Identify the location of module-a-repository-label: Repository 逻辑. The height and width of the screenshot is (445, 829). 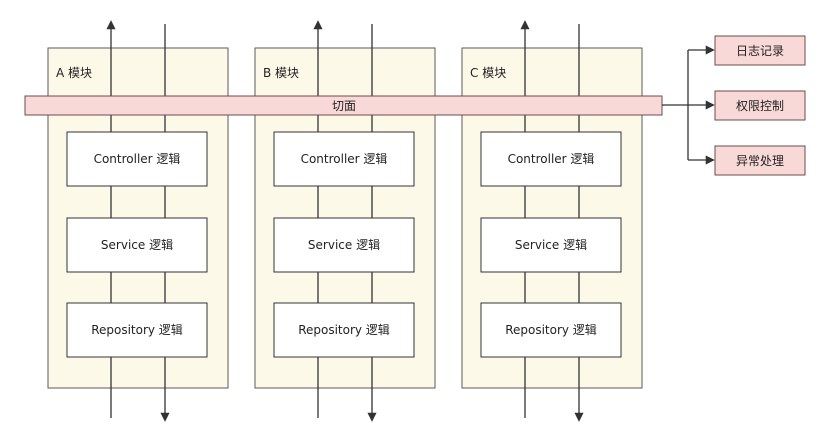
(137, 330).